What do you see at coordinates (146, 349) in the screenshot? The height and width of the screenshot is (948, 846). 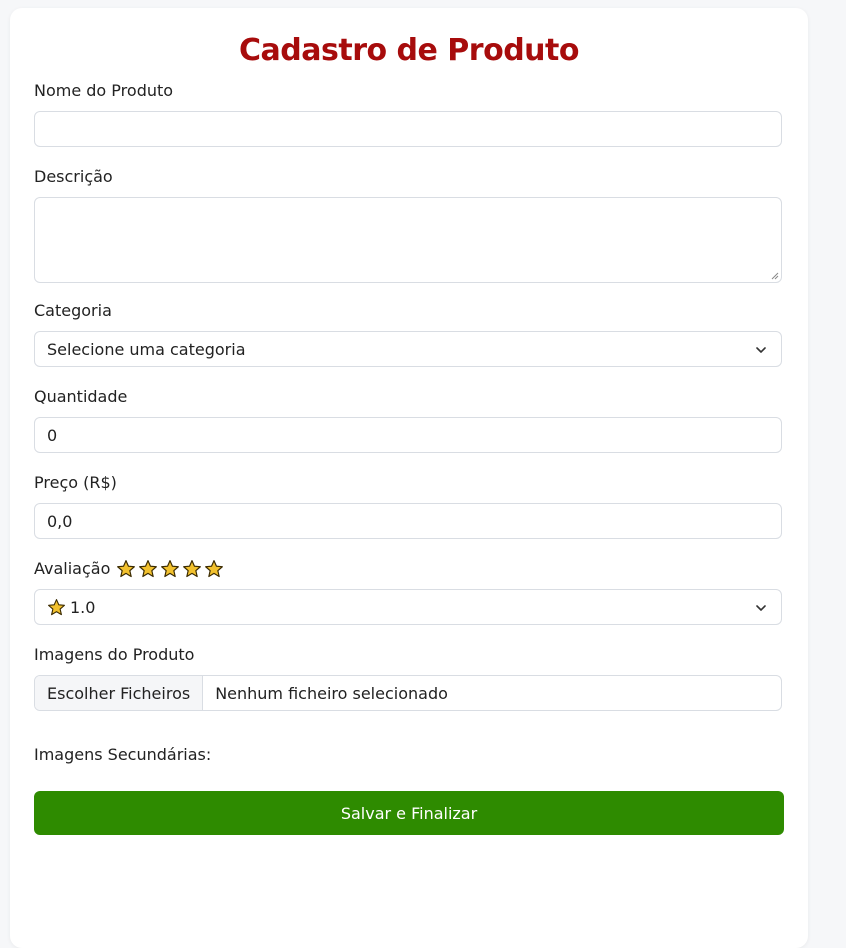 I see `category-selected-value: Selecione uma categoria` at bounding box center [146, 349].